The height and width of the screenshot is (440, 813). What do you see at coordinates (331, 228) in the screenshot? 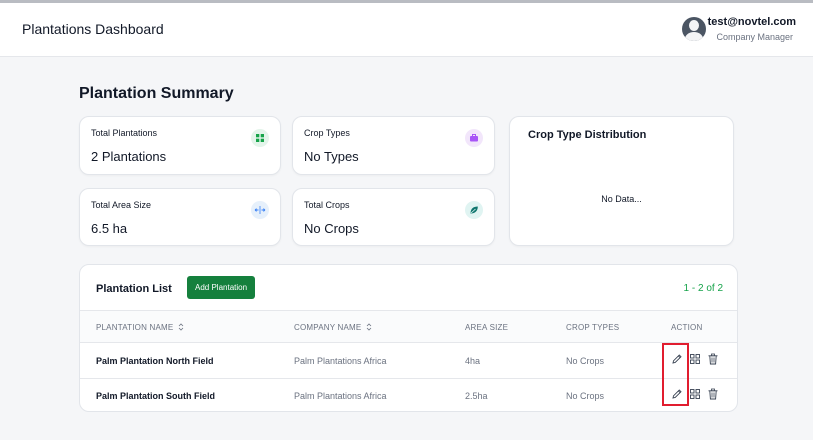
I see `card-value: No Crops` at bounding box center [331, 228].